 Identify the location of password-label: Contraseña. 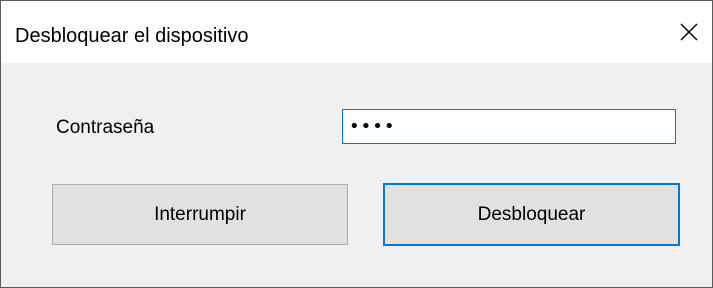
(105, 127).